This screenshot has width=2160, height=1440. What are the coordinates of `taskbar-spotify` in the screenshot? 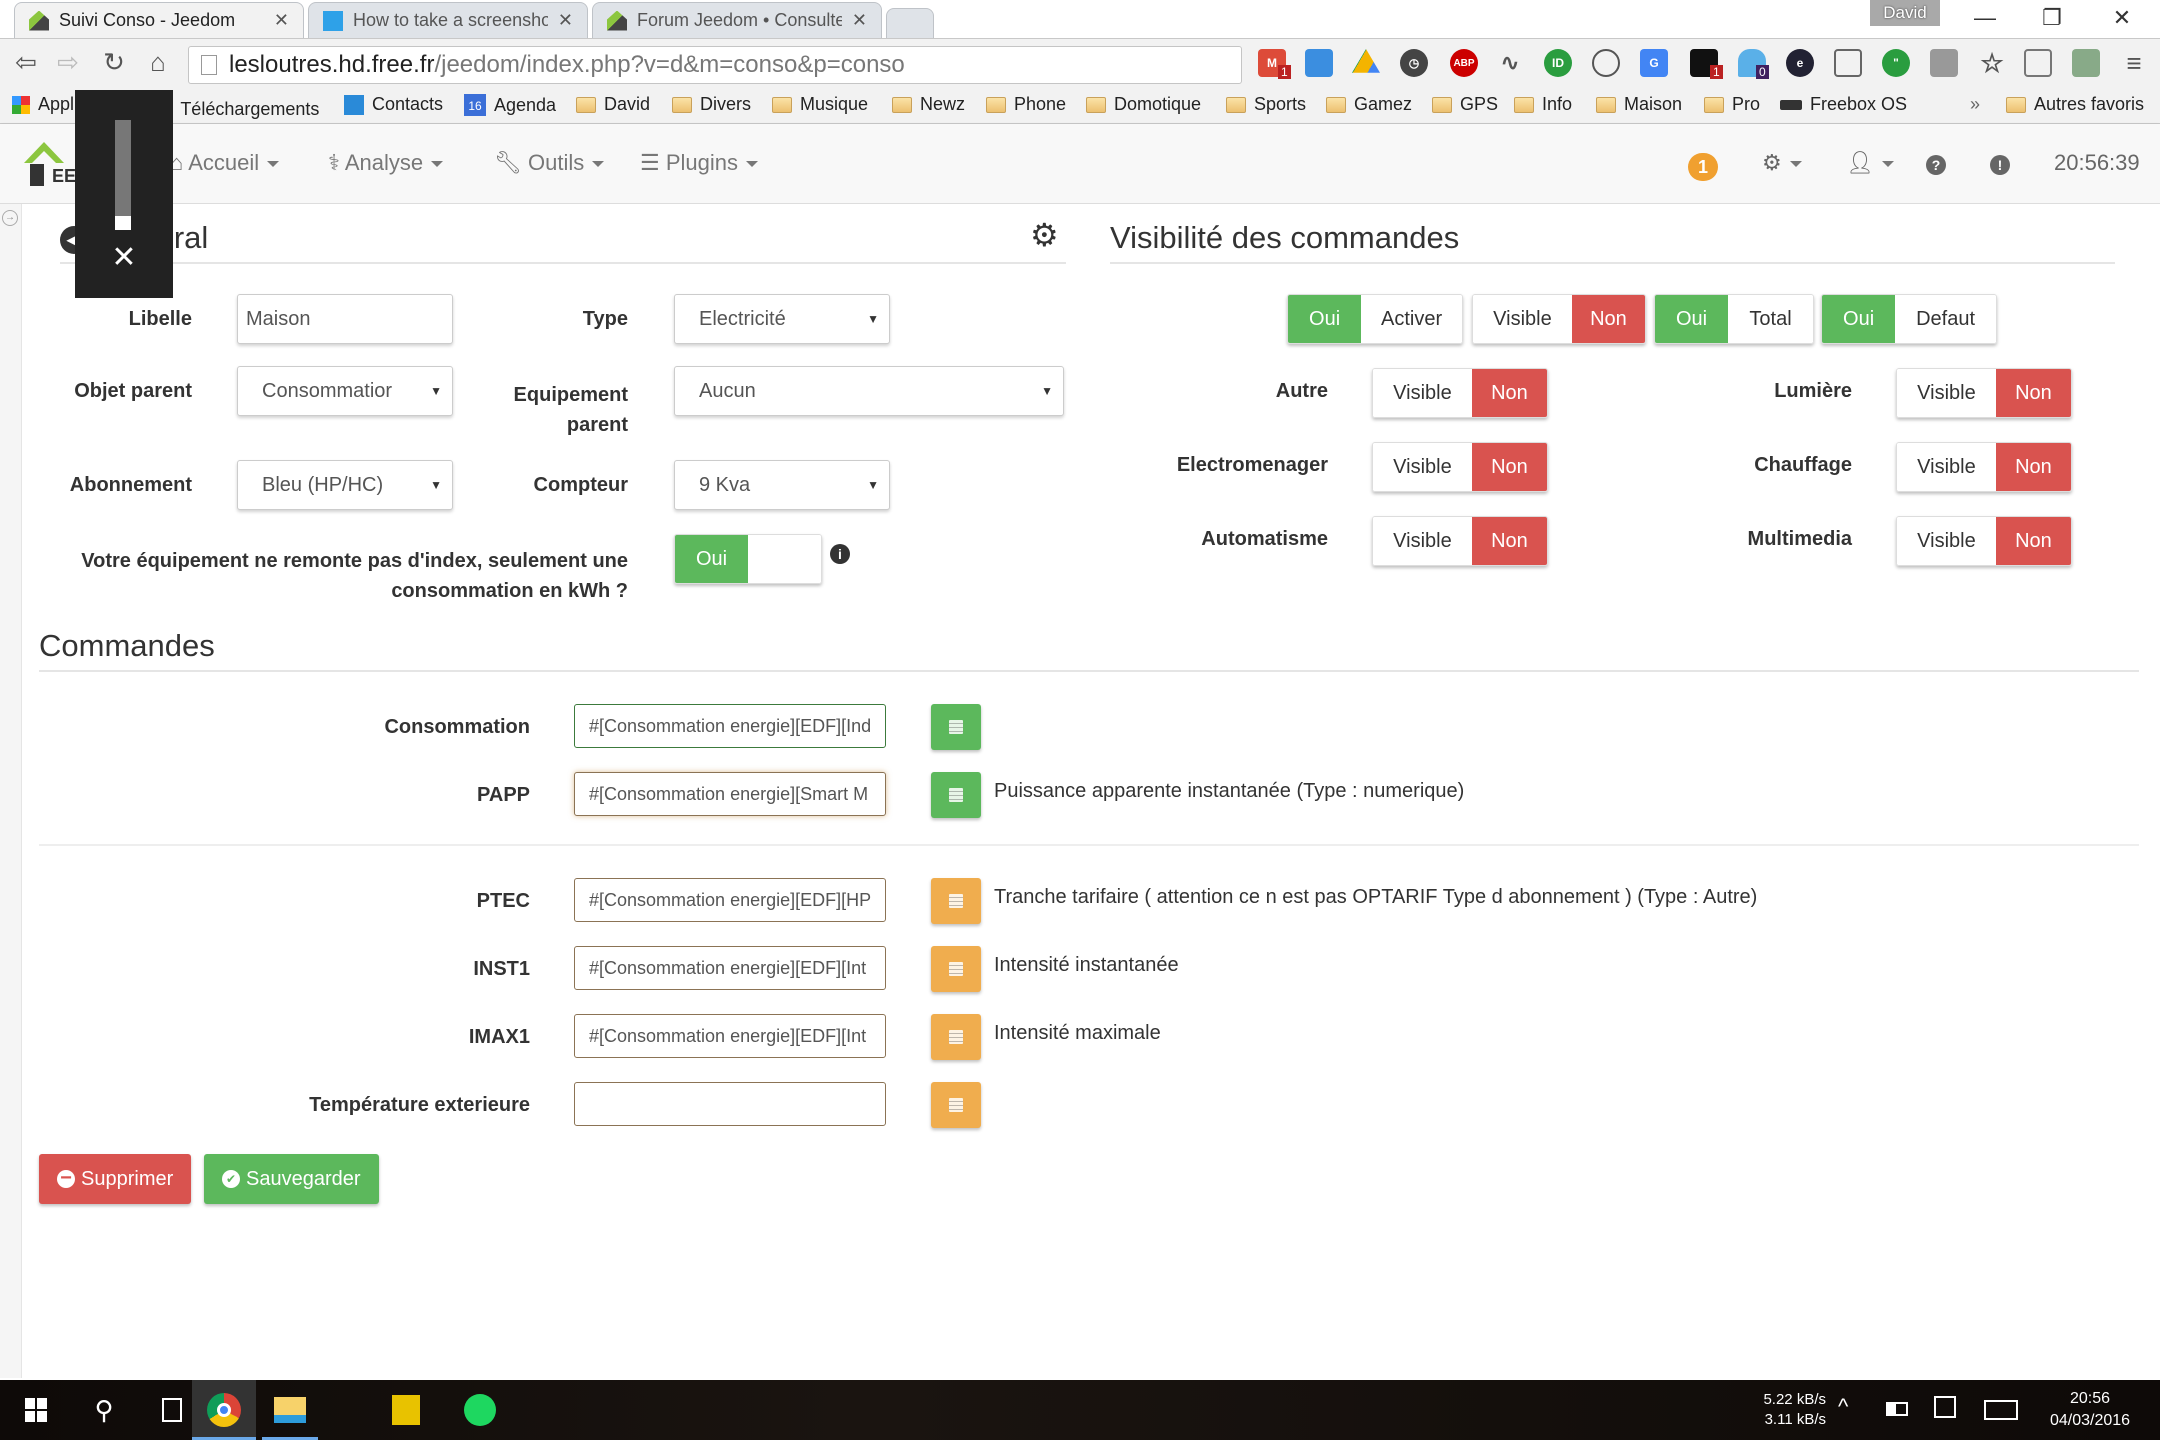 It's located at (480, 1410).